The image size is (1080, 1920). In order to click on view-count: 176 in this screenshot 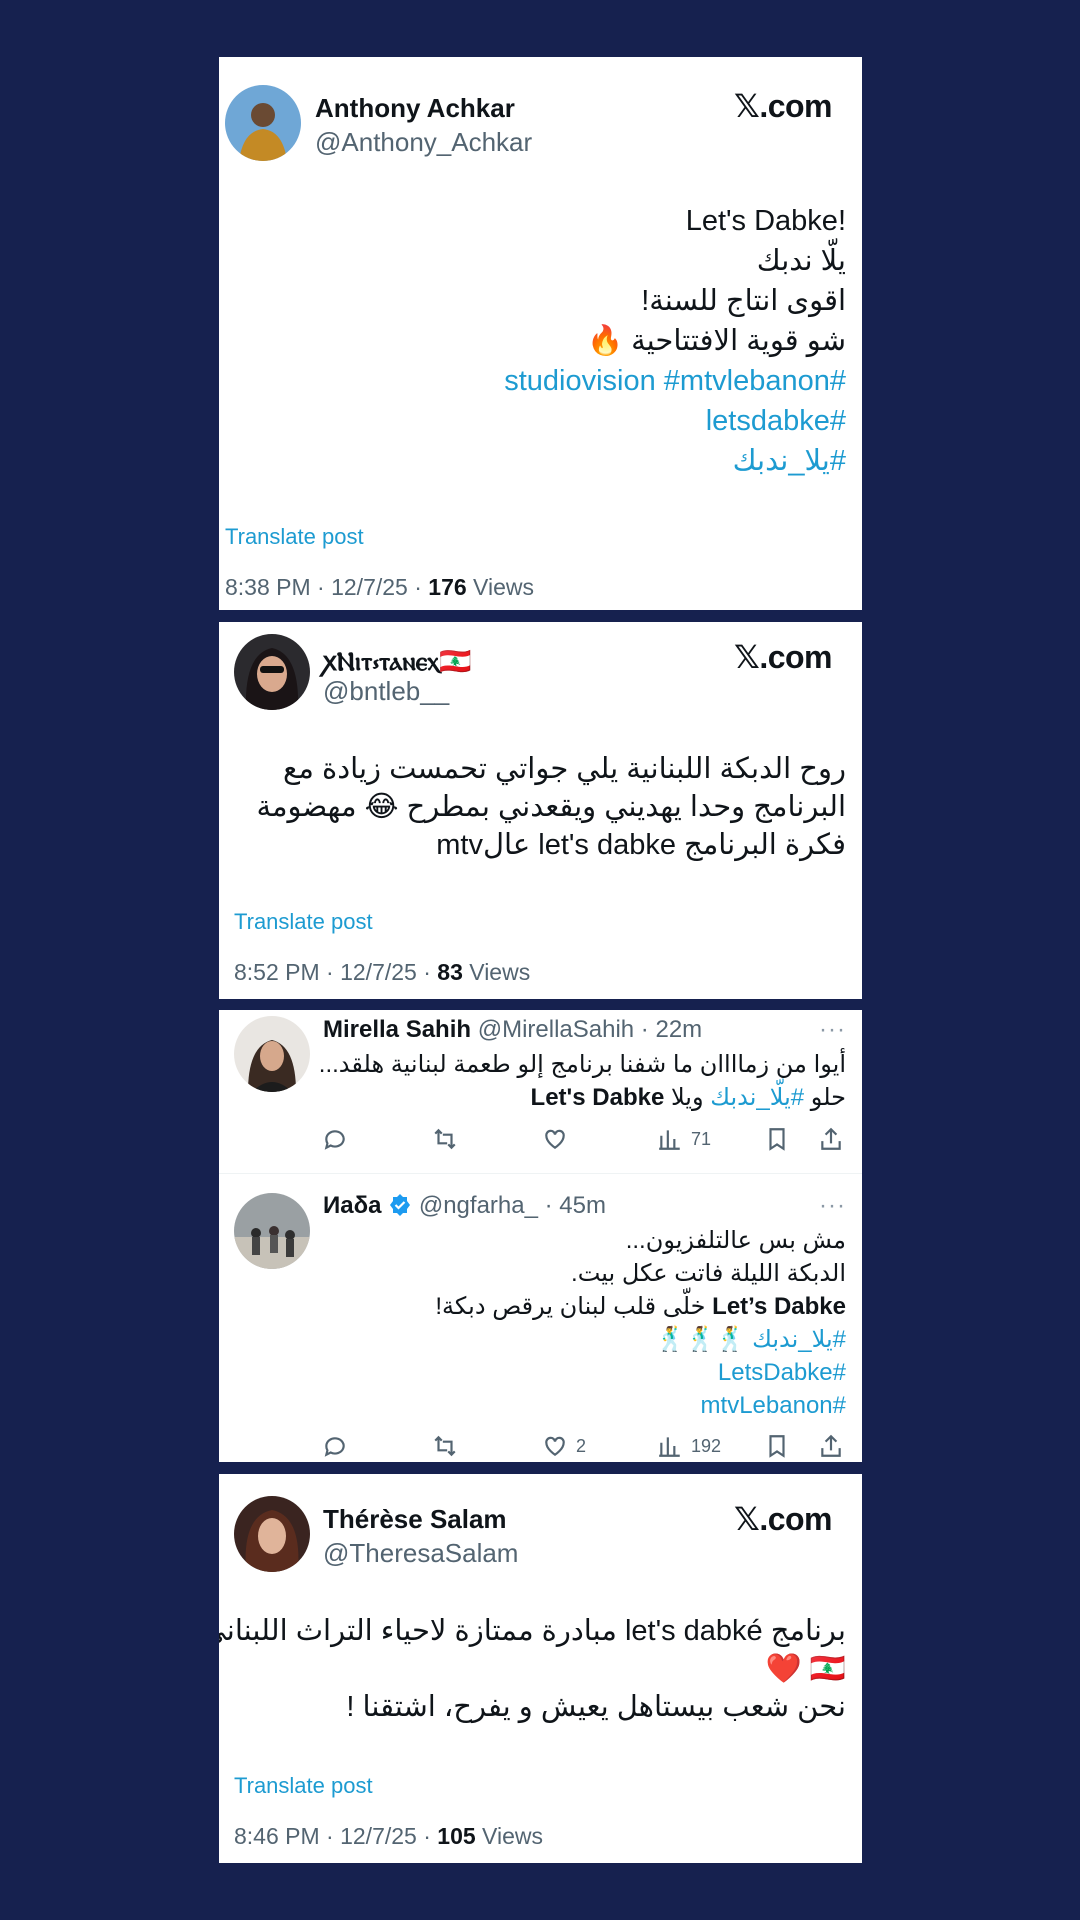, I will do `click(447, 587)`.